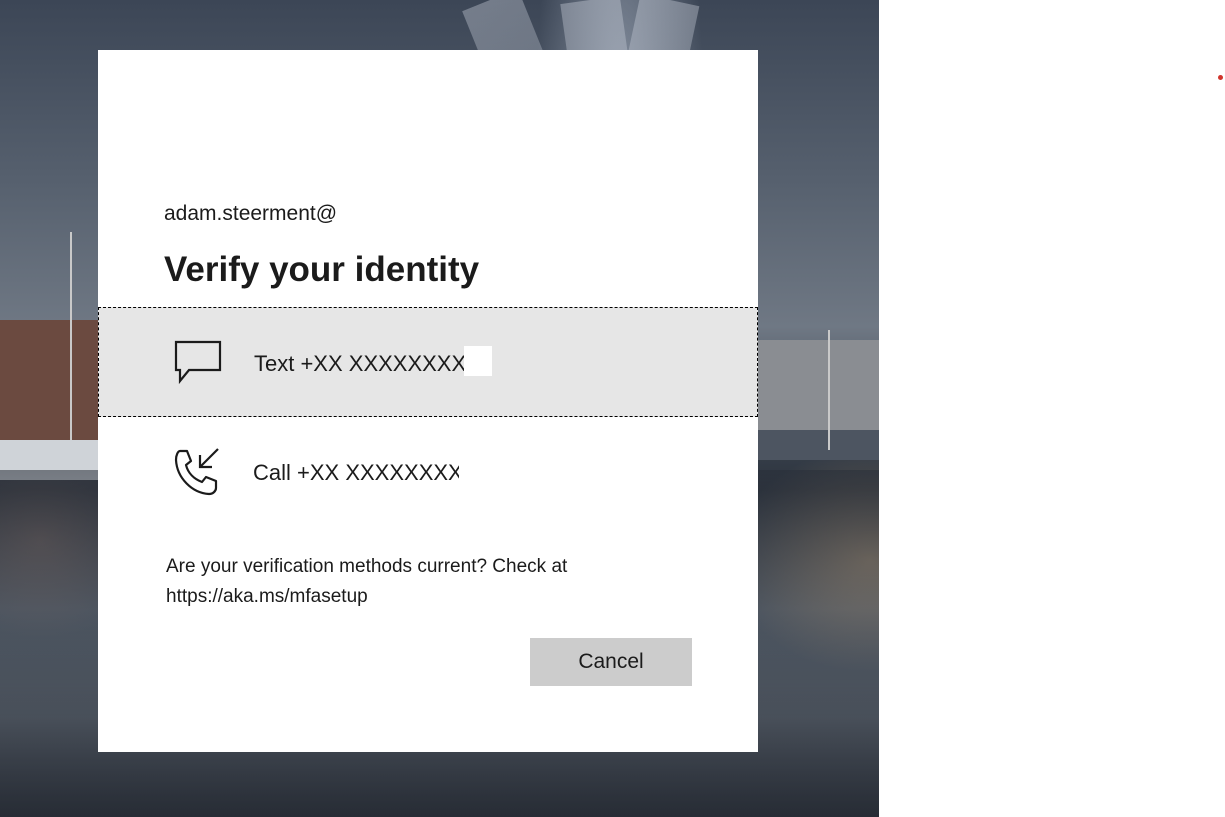  I want to click on cancel-button: Cancel, so click(611, 662).